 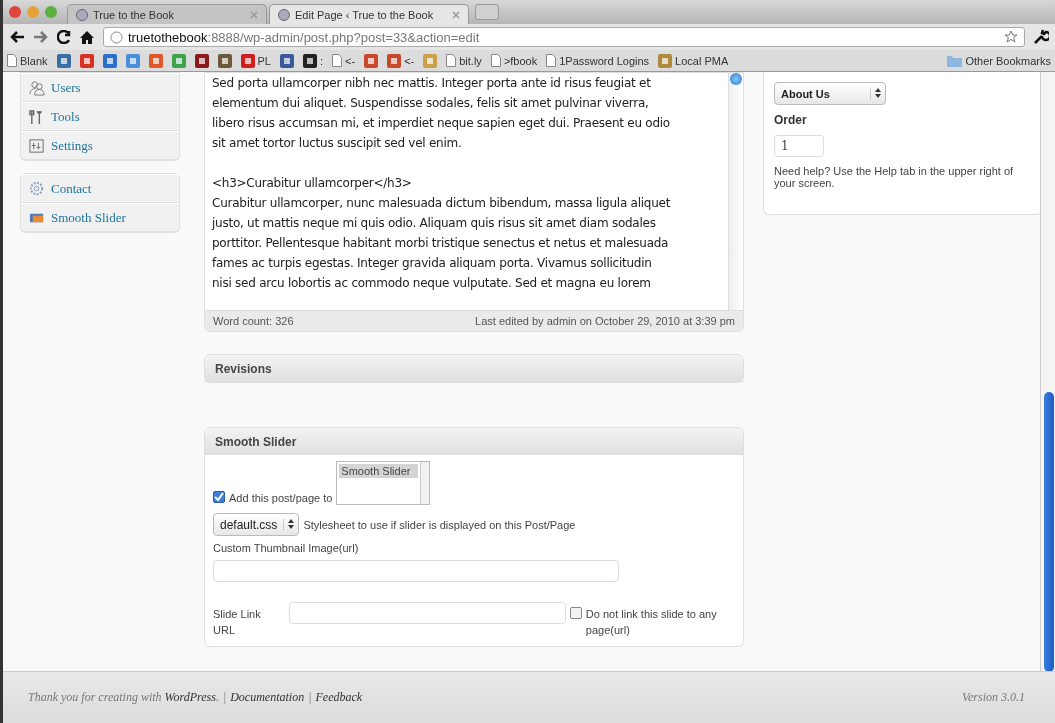 What do you see at coordinates (100, 87) in the screenshot?
I see `menu-item: Users` at bounding box center [100, 87].